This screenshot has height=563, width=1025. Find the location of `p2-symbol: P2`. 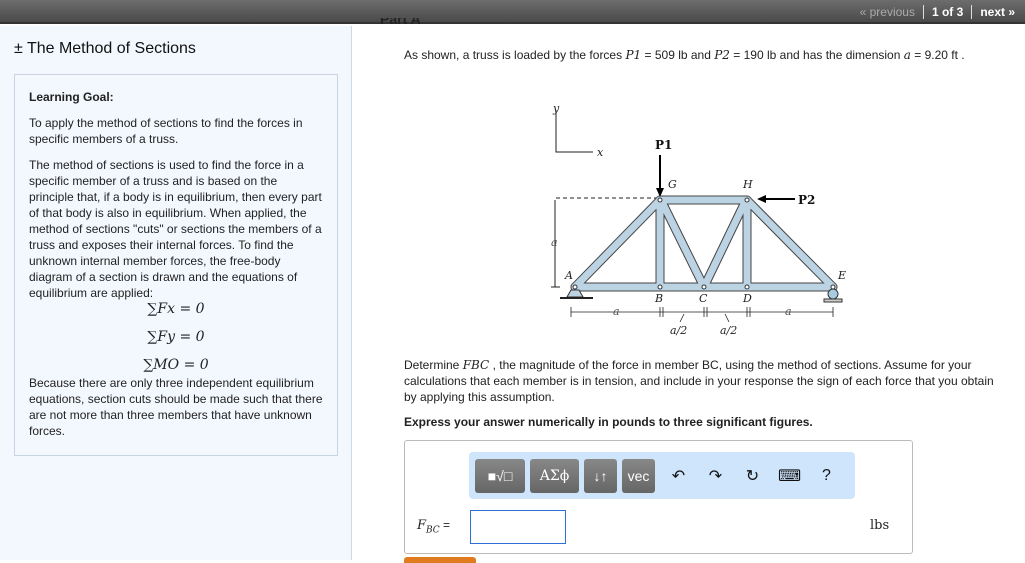

p2-symbol: P2 is located at coordinates (722, 55).